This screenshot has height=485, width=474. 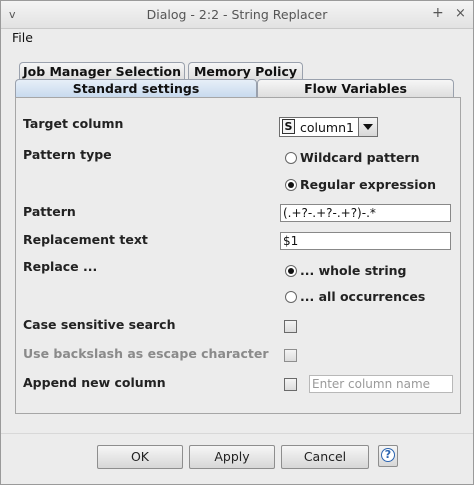 I want to click on string-type-icon: S, so click(x=288, y=126).